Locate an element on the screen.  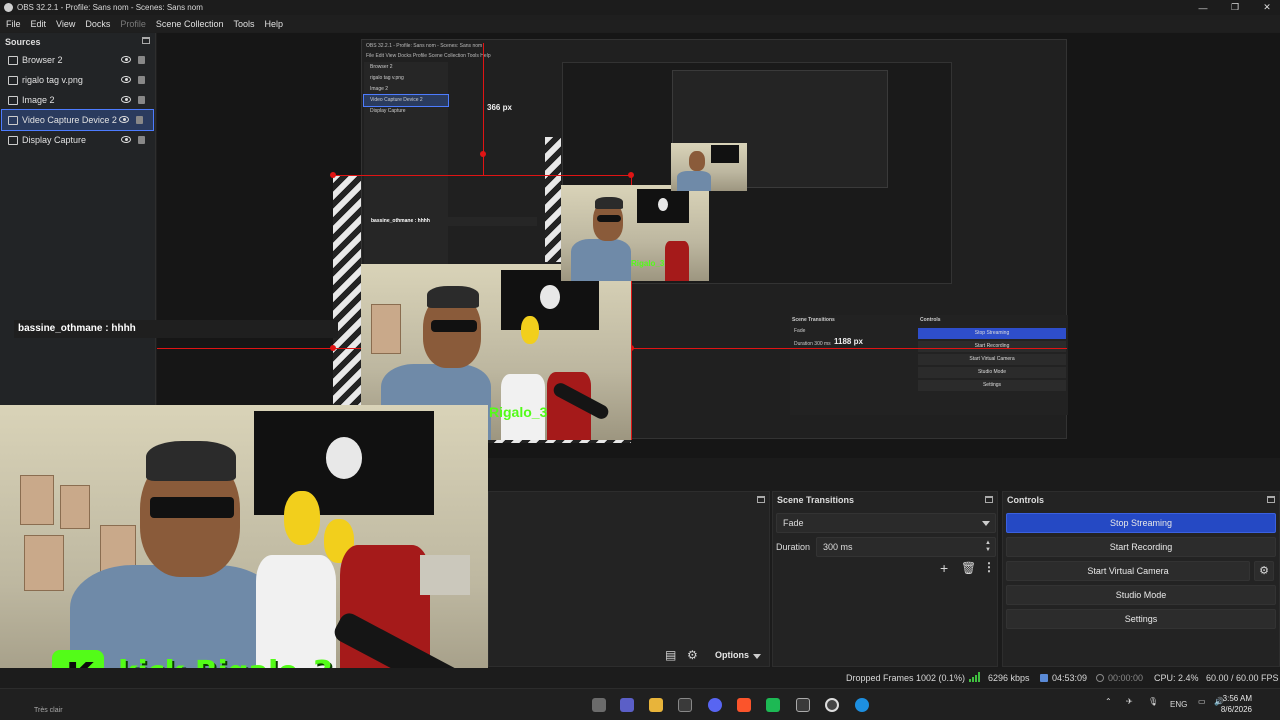
duration-spinbox: 300 ms ▲ ▼ is located at coordinates (906, 547).